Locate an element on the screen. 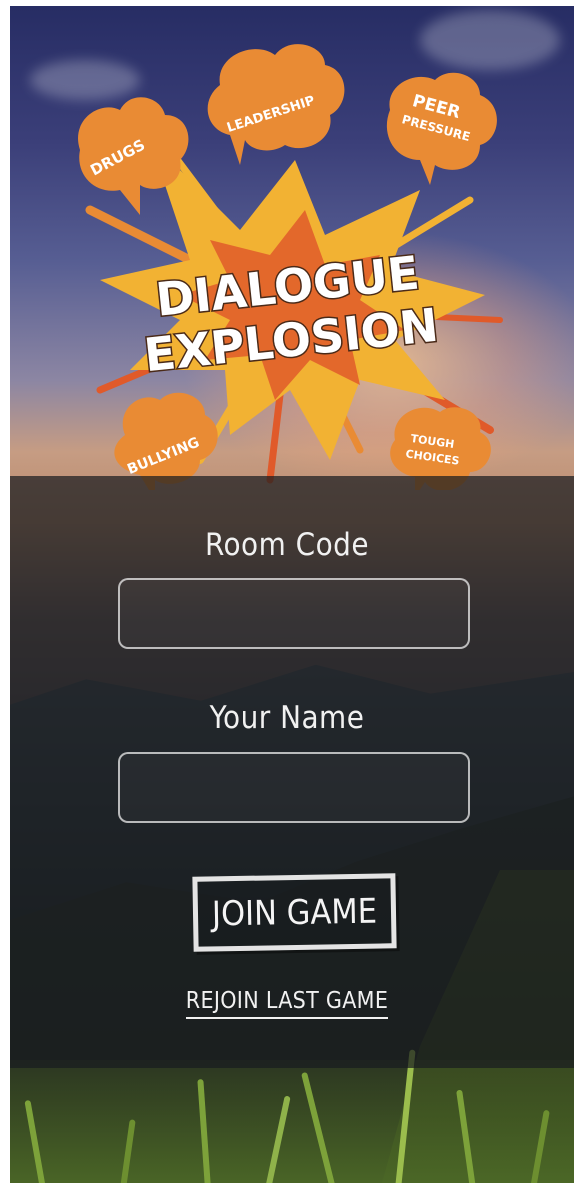 The width and height of the screenshot is (574, 1189). rejoin-last-game-link: REJOIN LAST GAME is located at coordinates (287, 1003).